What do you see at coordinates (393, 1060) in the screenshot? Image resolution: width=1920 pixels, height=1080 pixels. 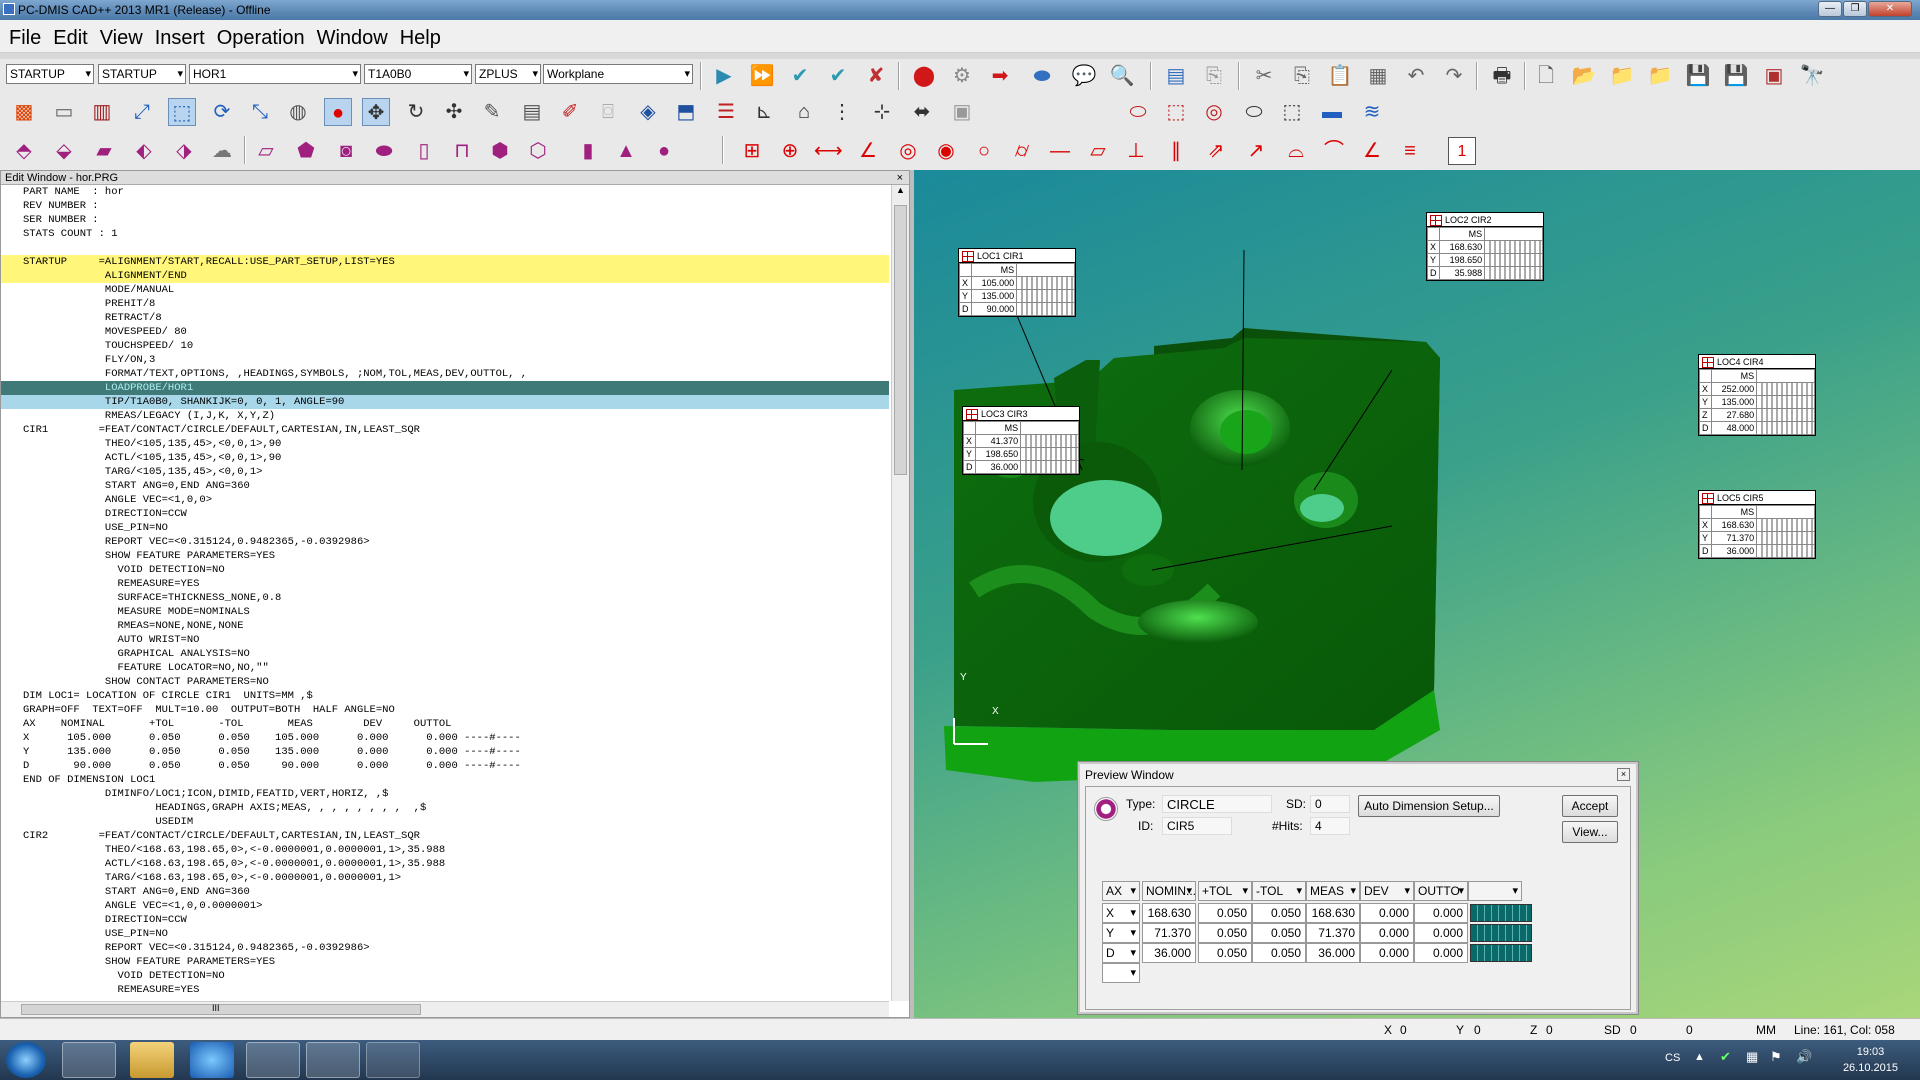 I see `taskbar-app-icon` at bounding box center [393, 1060].